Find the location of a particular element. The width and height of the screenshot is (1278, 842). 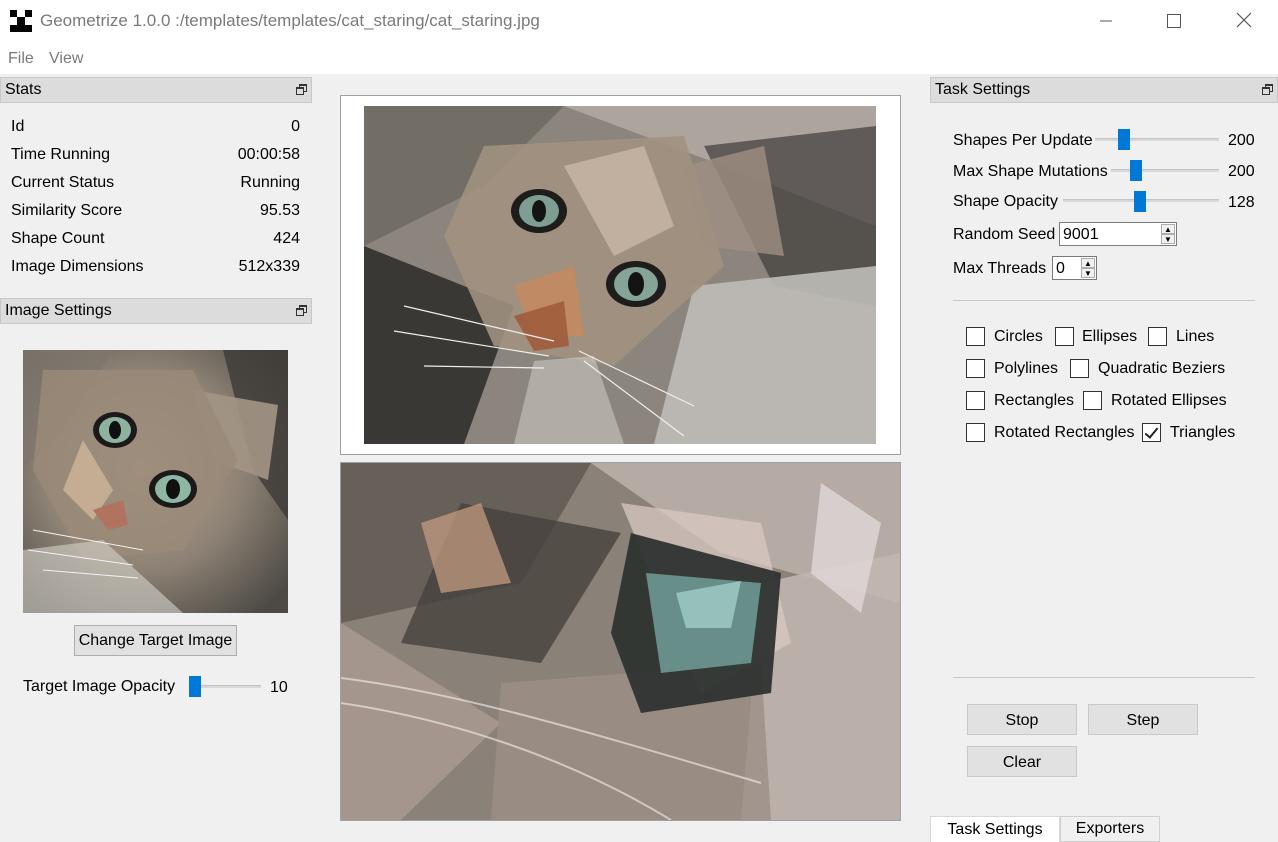

shapes-per-update-slider is located at coordinates (1124, 139).